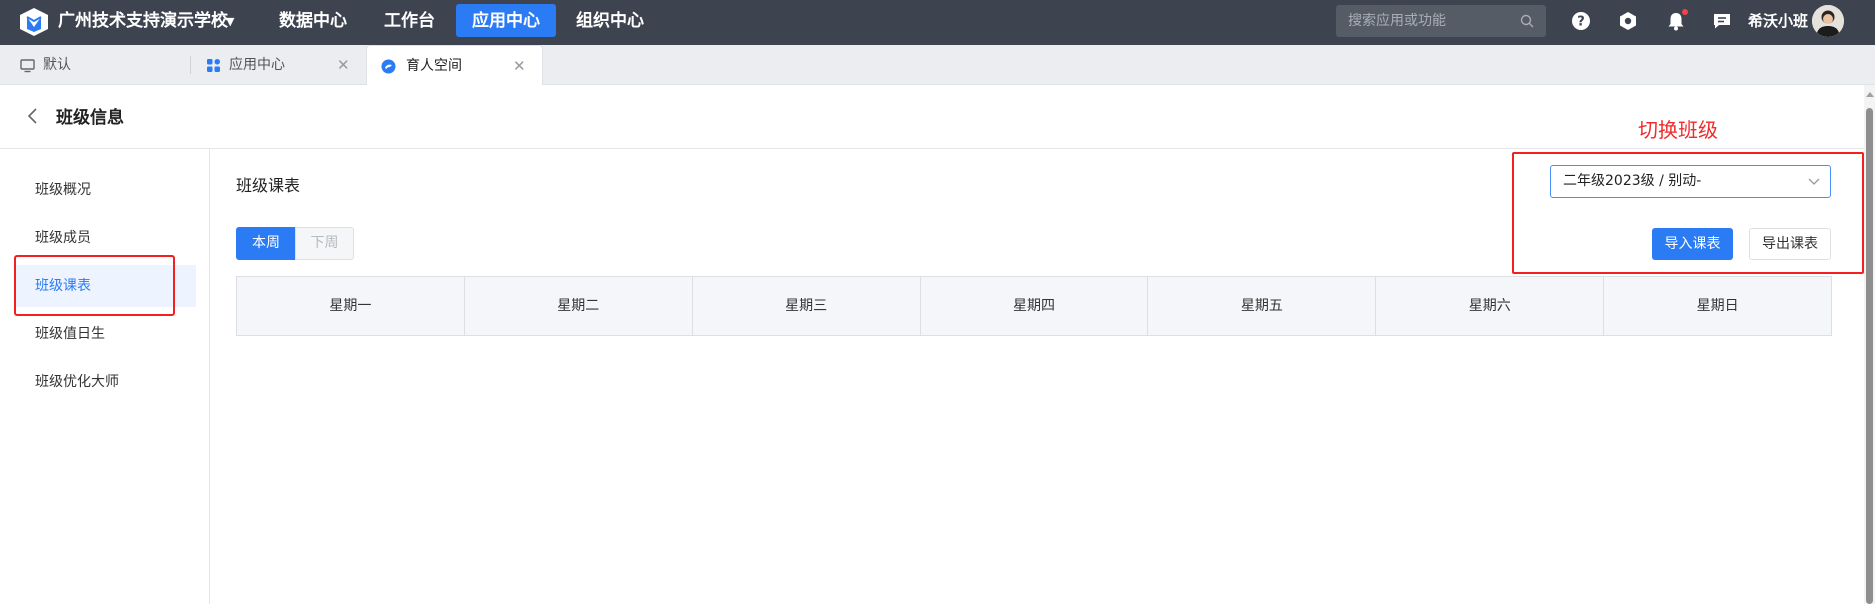  What do you see at coordinates (105, 190) in the screenshot?
I see `menu-item-class-overview: 班级概况` at bounding box center [105, 190].